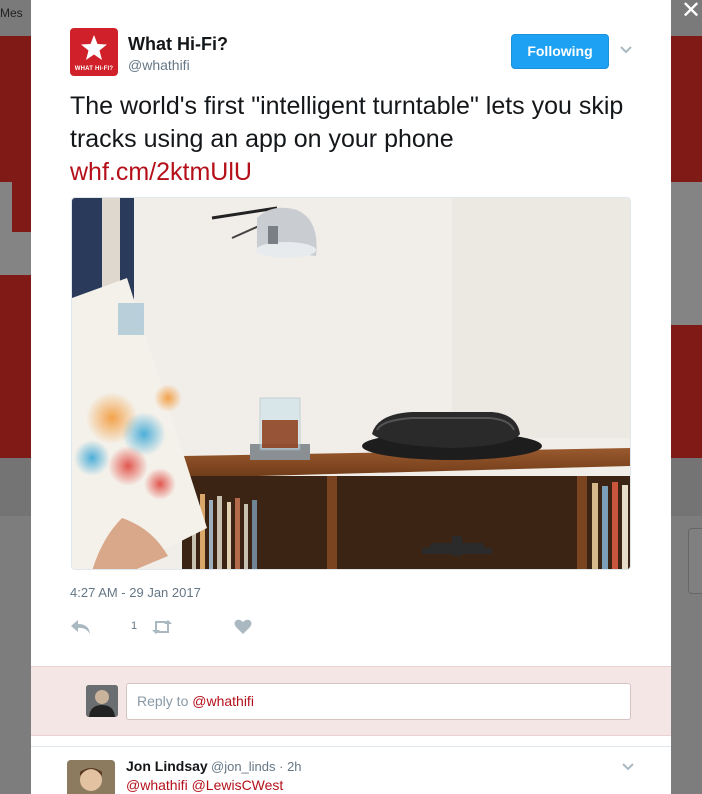 This screenshot has height=794, width=702. Describe the element at coordinates (695, 561) in the screenshot. I see `background-card` at that location.